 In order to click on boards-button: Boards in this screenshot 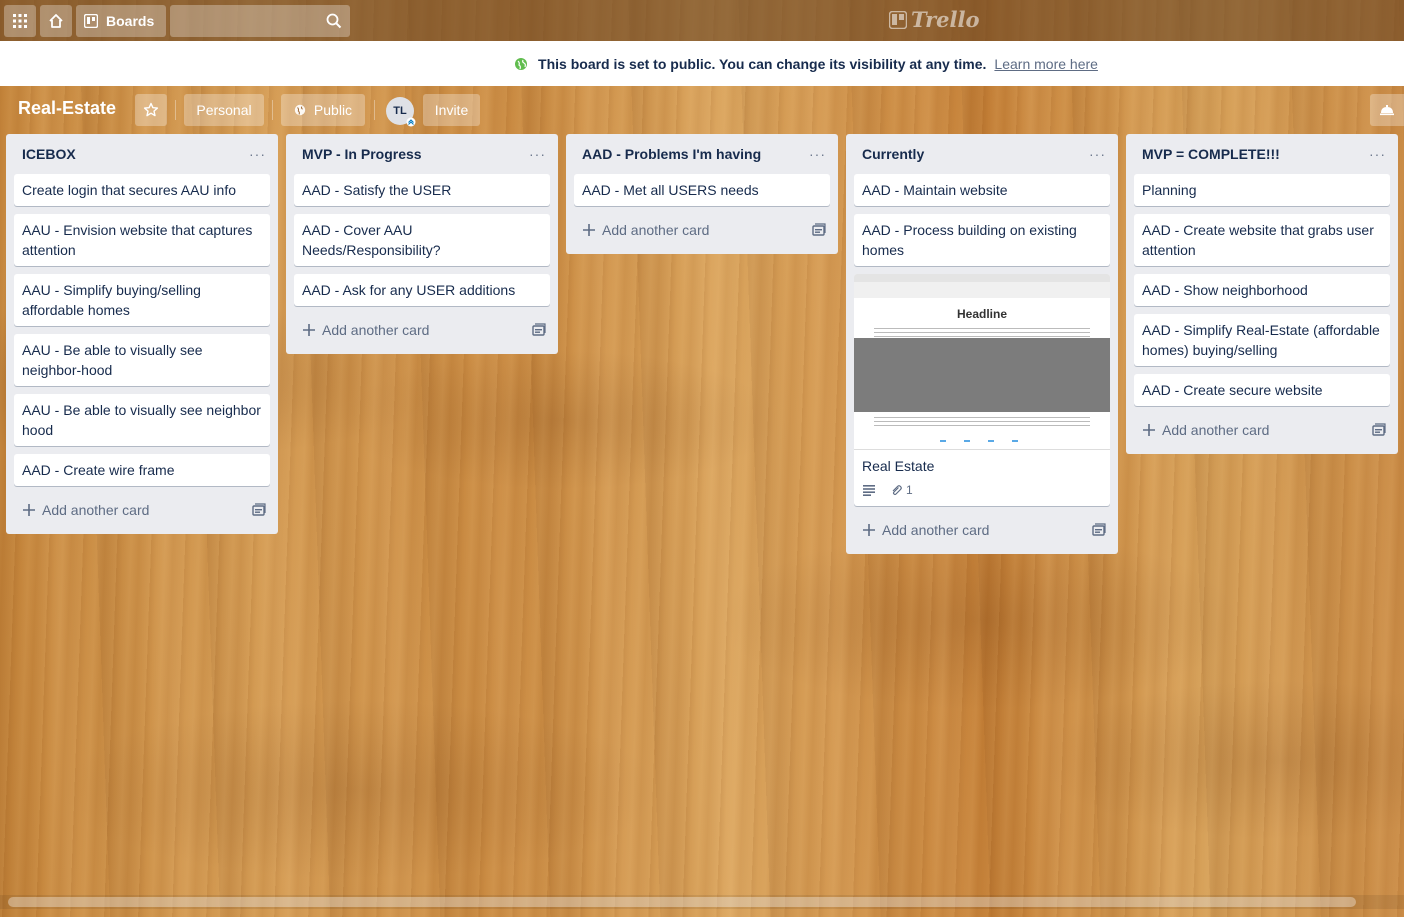, I will do `click(121, 20)`.